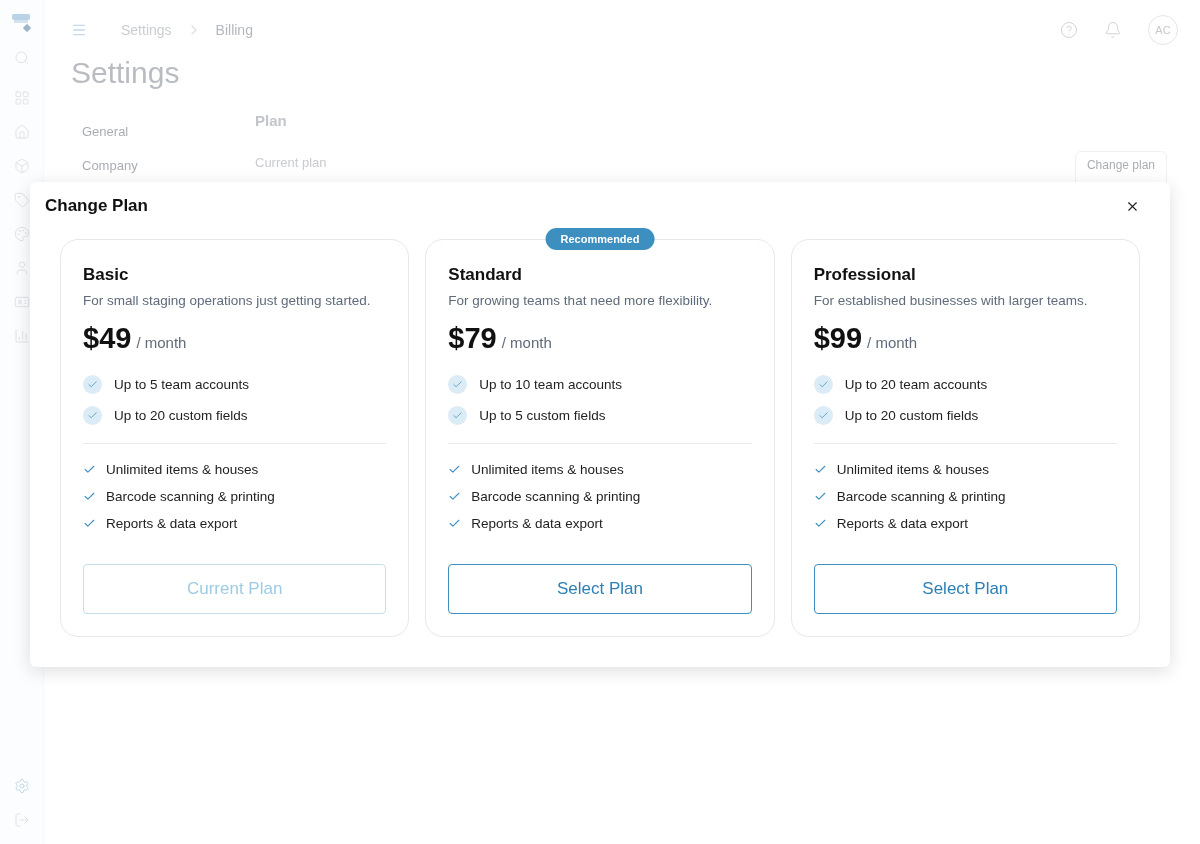 The width and height of the screenshot is (1200, 844). I want to click on feature-text: Up to 10 team accounts, so click(550, 384).